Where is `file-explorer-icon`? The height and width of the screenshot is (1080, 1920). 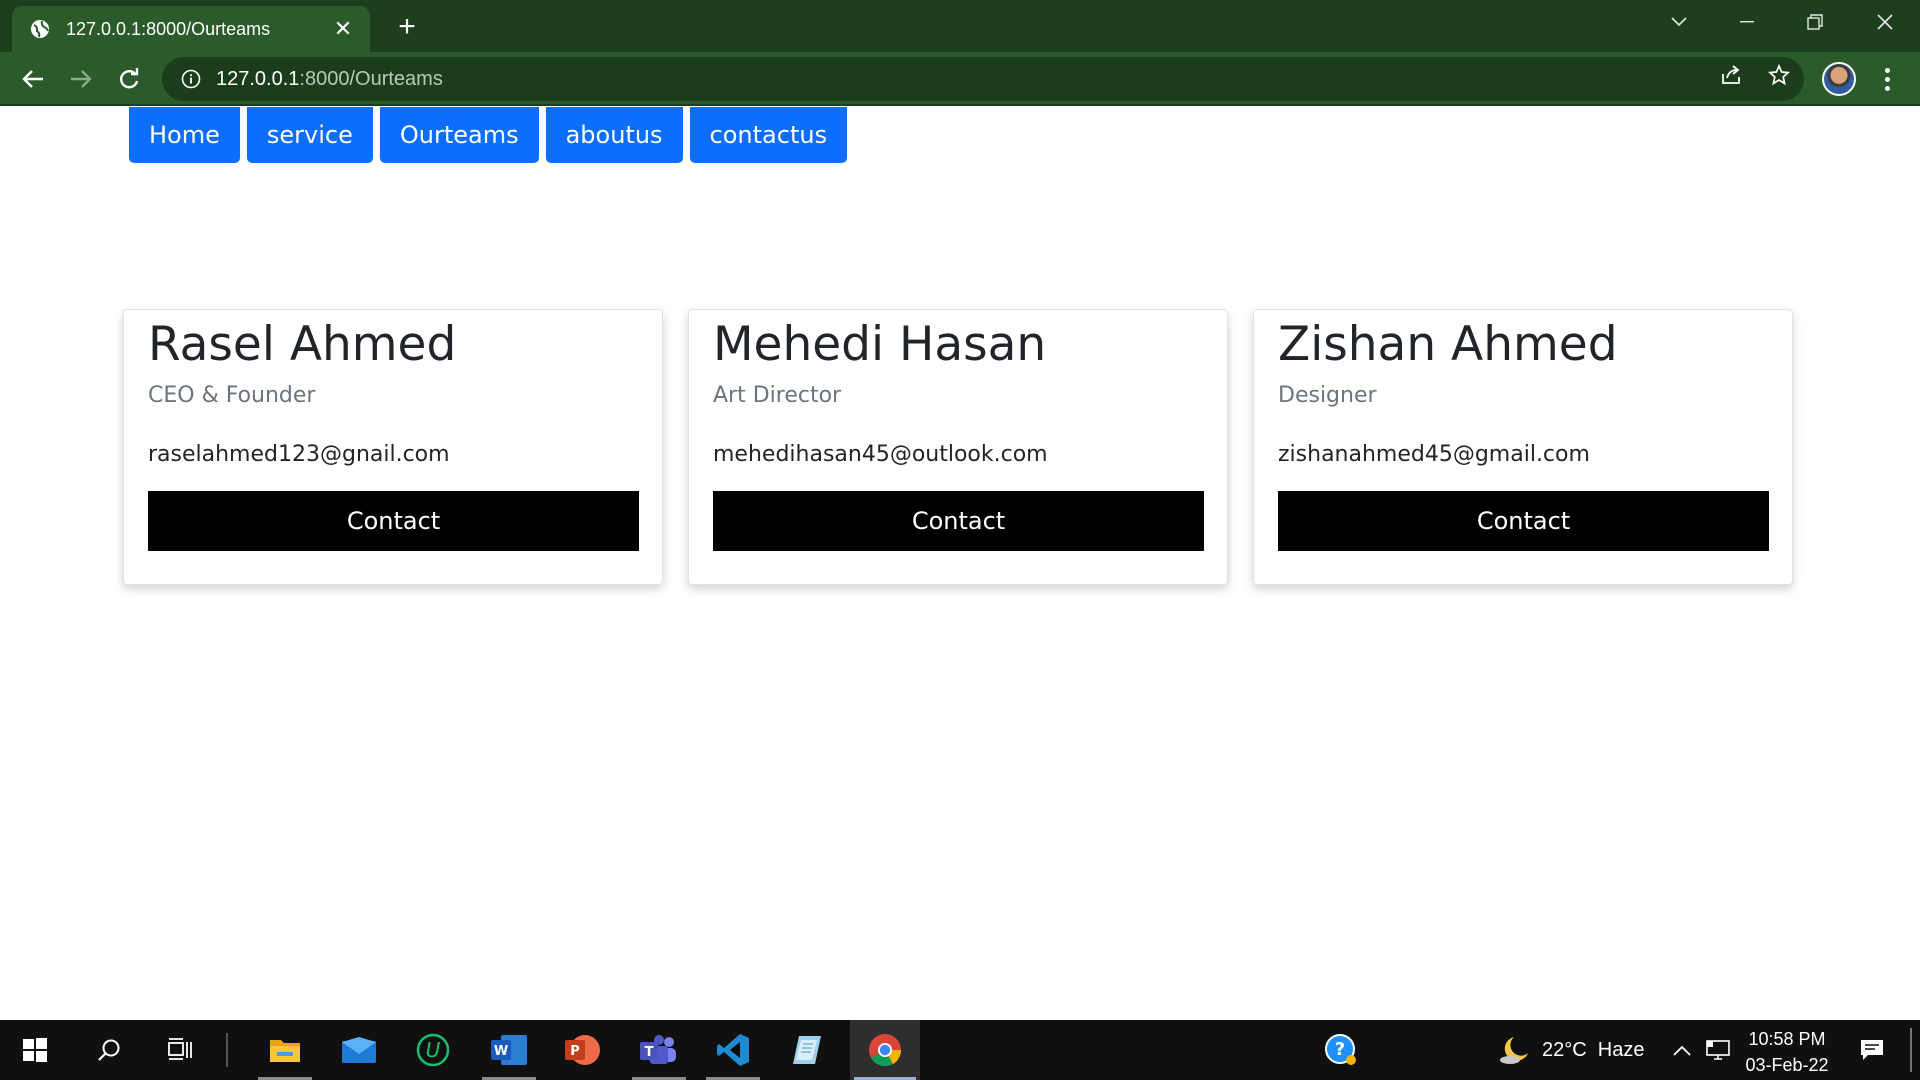 file-explorer-icon is located at coordinates (285, 1050).